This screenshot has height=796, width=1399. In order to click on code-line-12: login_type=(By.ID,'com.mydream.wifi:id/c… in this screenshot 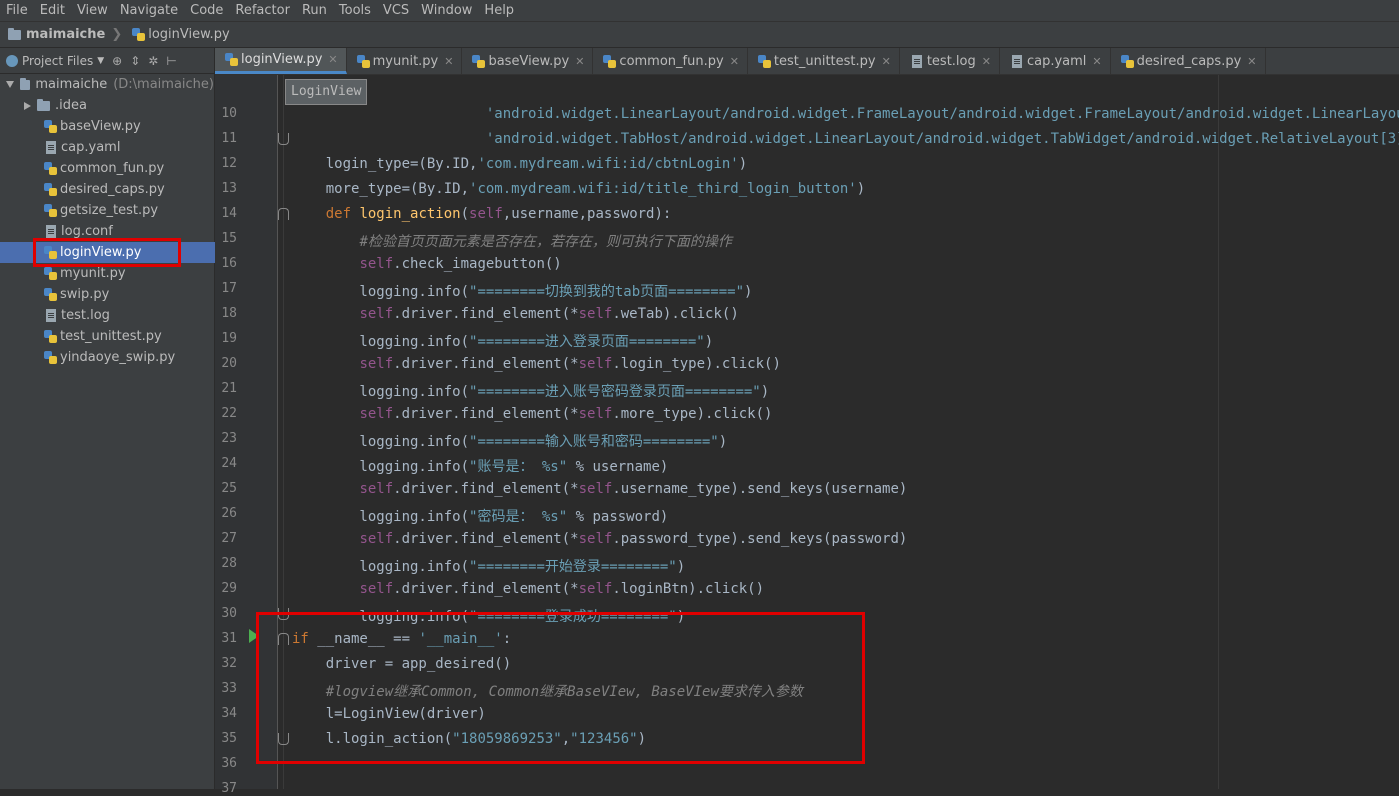, I will do `click(520, 164)`.